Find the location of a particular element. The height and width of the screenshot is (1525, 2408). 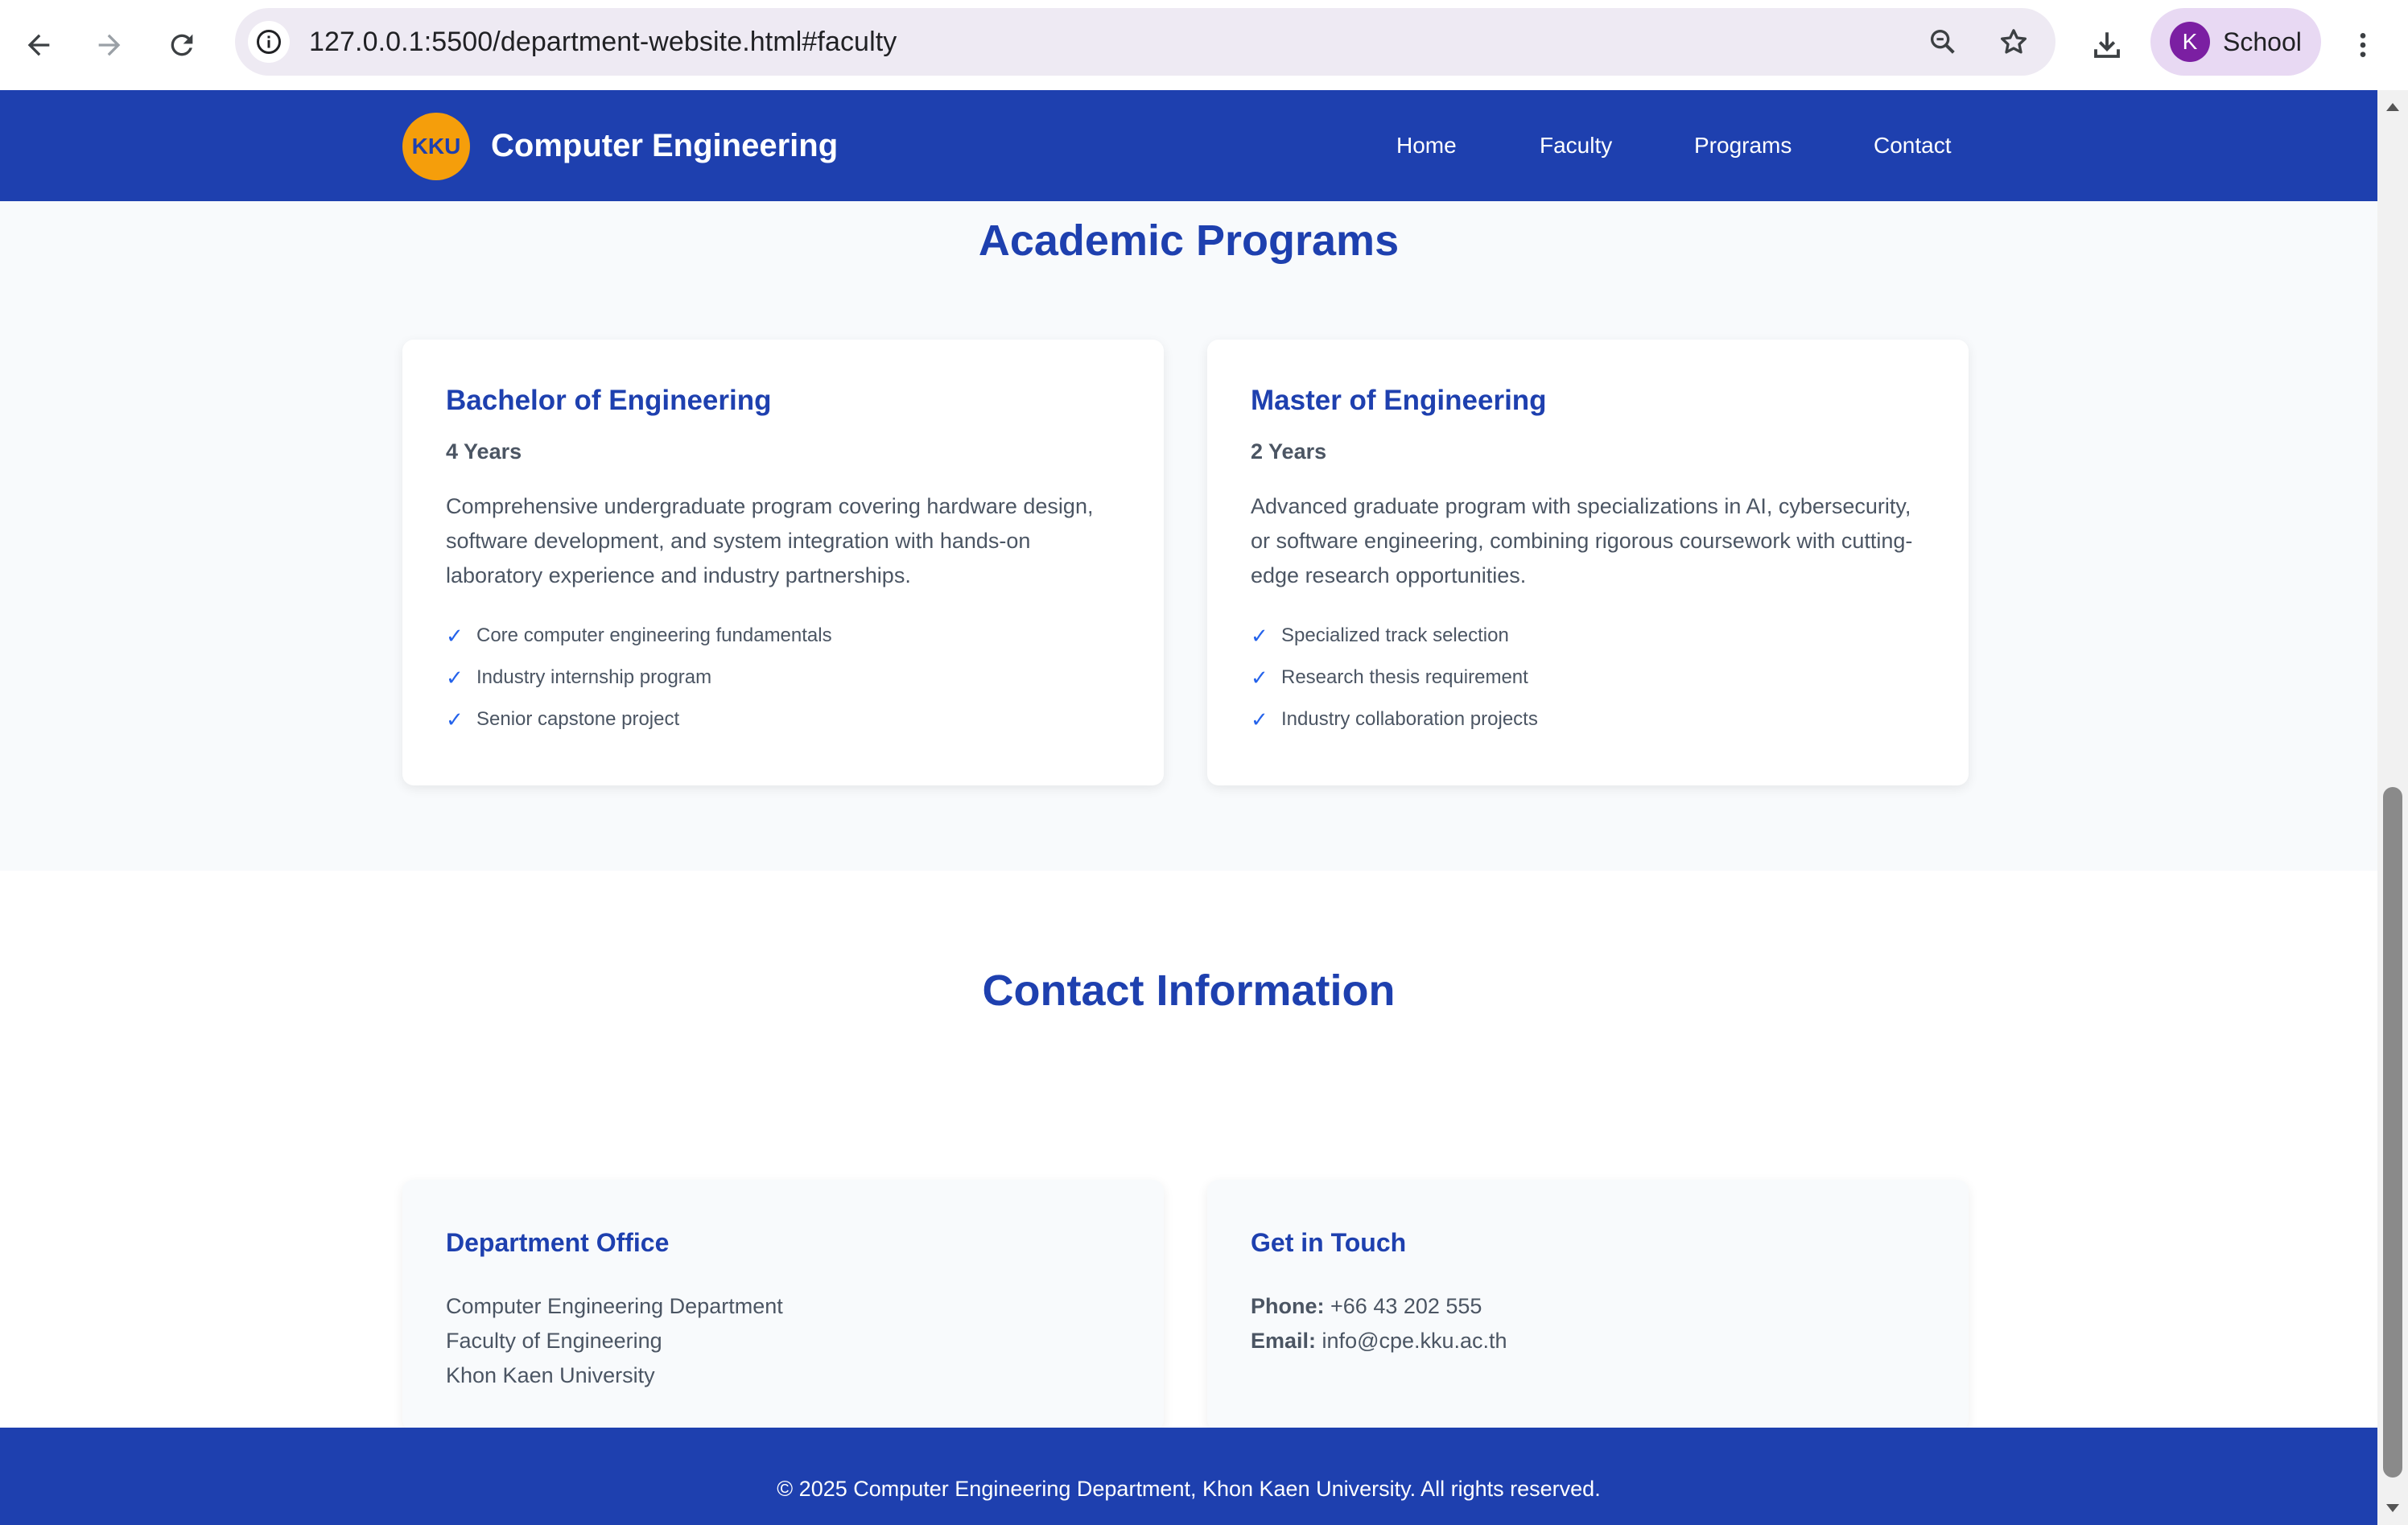

feature-text: Industry internship program is located at coordinates (594, 677).